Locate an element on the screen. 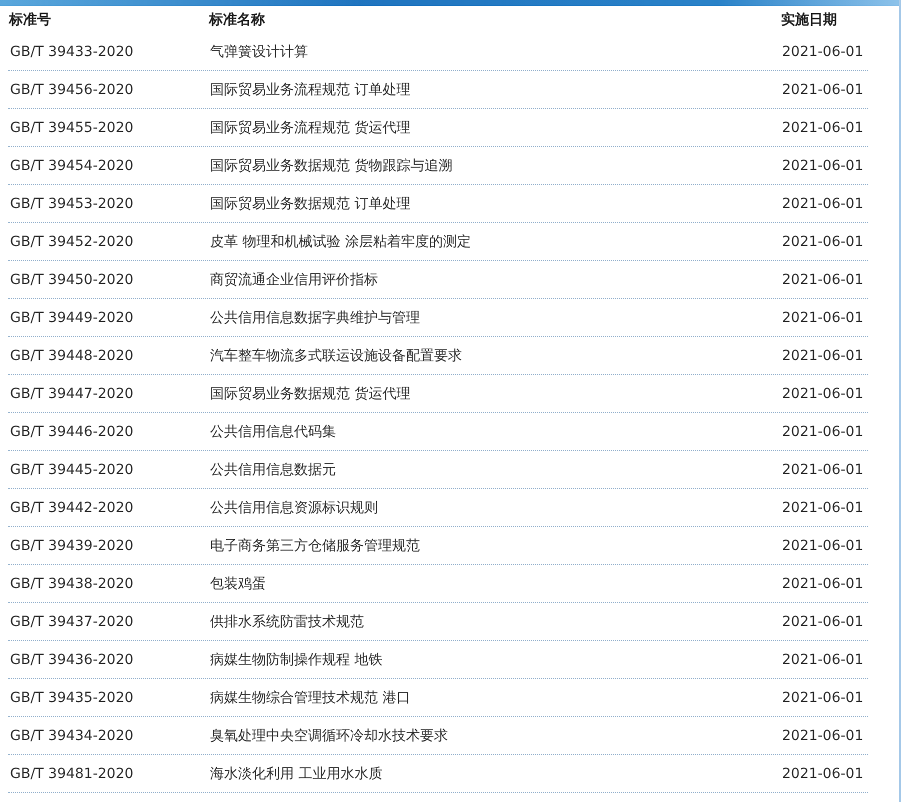  standard-title-link: 供排水系统防雷技术规范 is located at coordinates (496, 621).